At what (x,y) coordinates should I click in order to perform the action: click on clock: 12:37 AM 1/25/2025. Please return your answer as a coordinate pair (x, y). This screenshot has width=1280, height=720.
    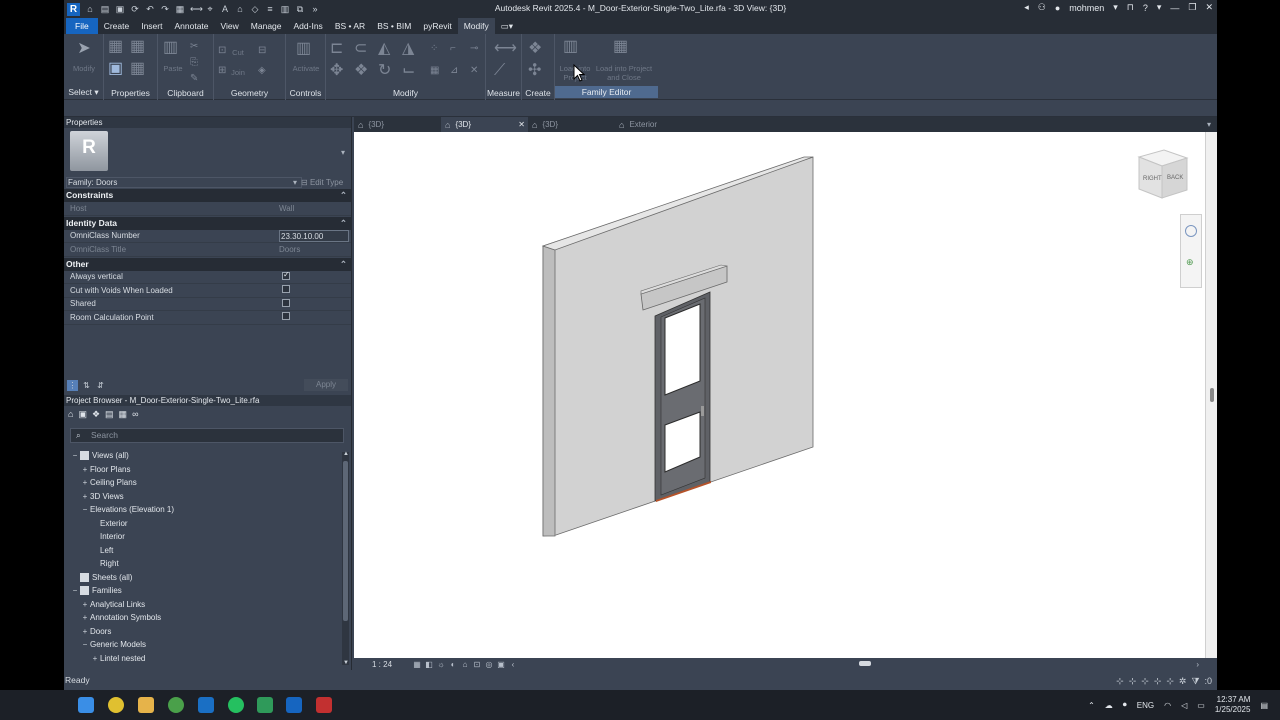
    Looking at the image, I should click on (1233, 705).